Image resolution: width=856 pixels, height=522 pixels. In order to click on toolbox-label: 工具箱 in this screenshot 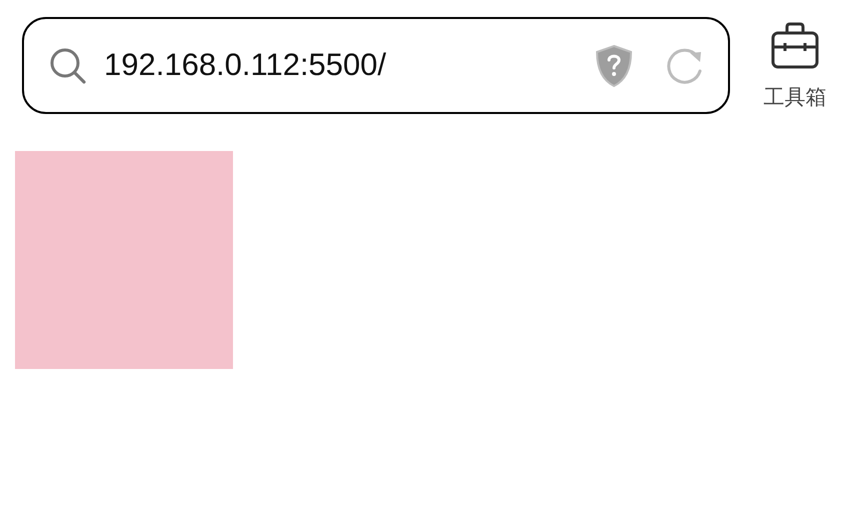, I will do `click(795, 98)`.